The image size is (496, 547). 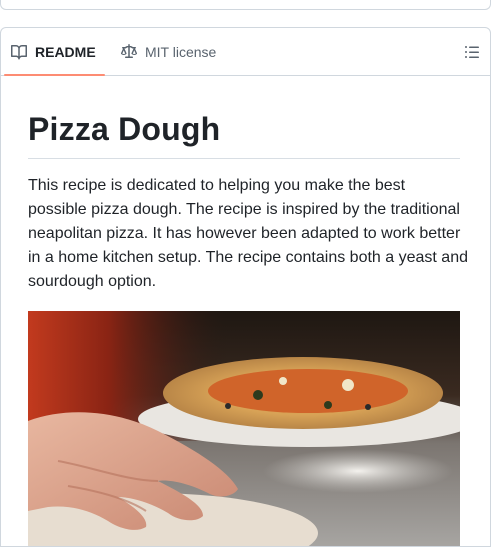 What do you see at coordinates (472, 52) in the screenshot?
I see `list-unordered-icon` at bounding box center [472, 52].